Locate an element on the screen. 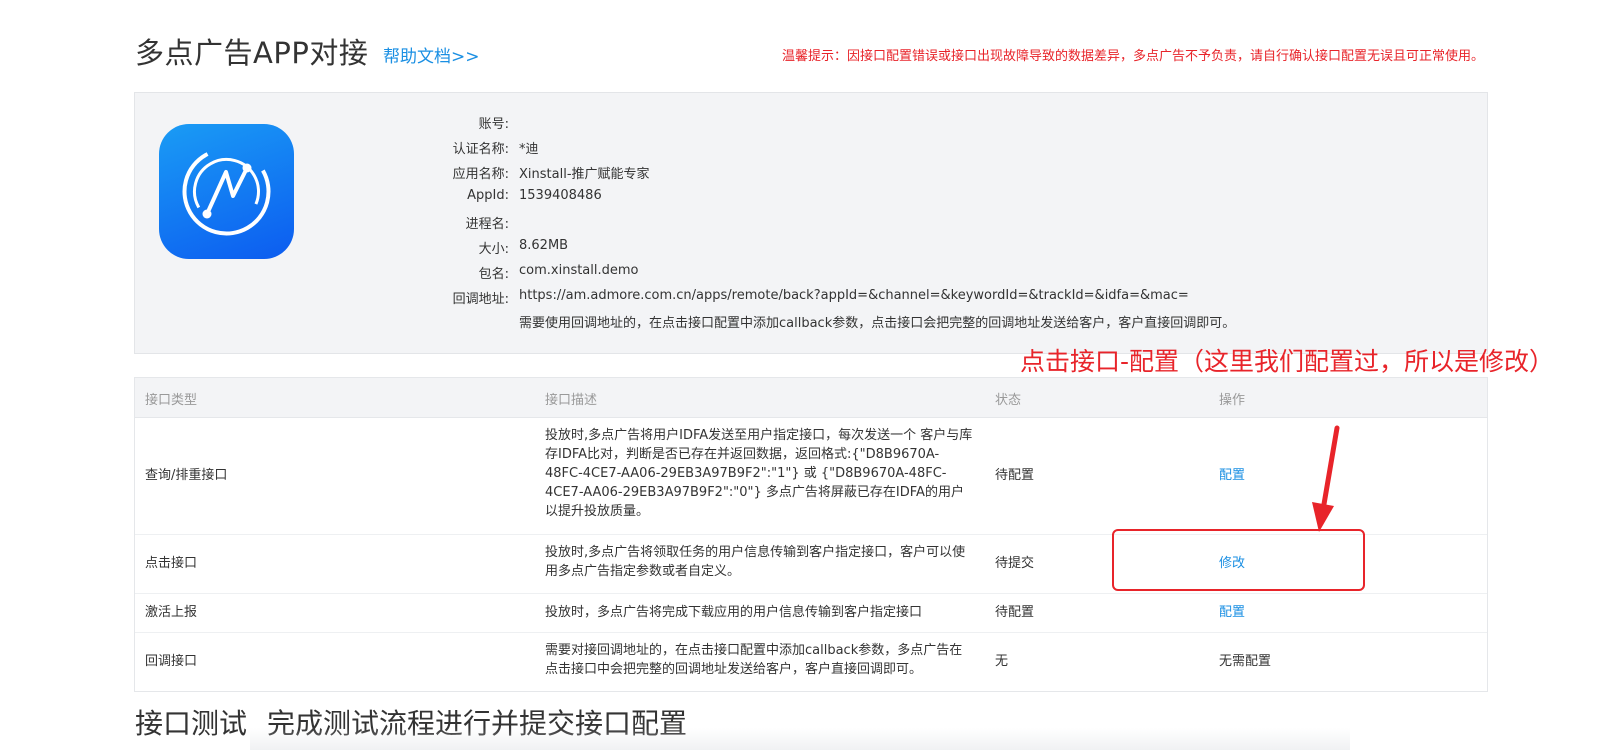 The height and width of the screenshot is (750, 1620). info-label: 进程名: is located at coordinates (487, 224).